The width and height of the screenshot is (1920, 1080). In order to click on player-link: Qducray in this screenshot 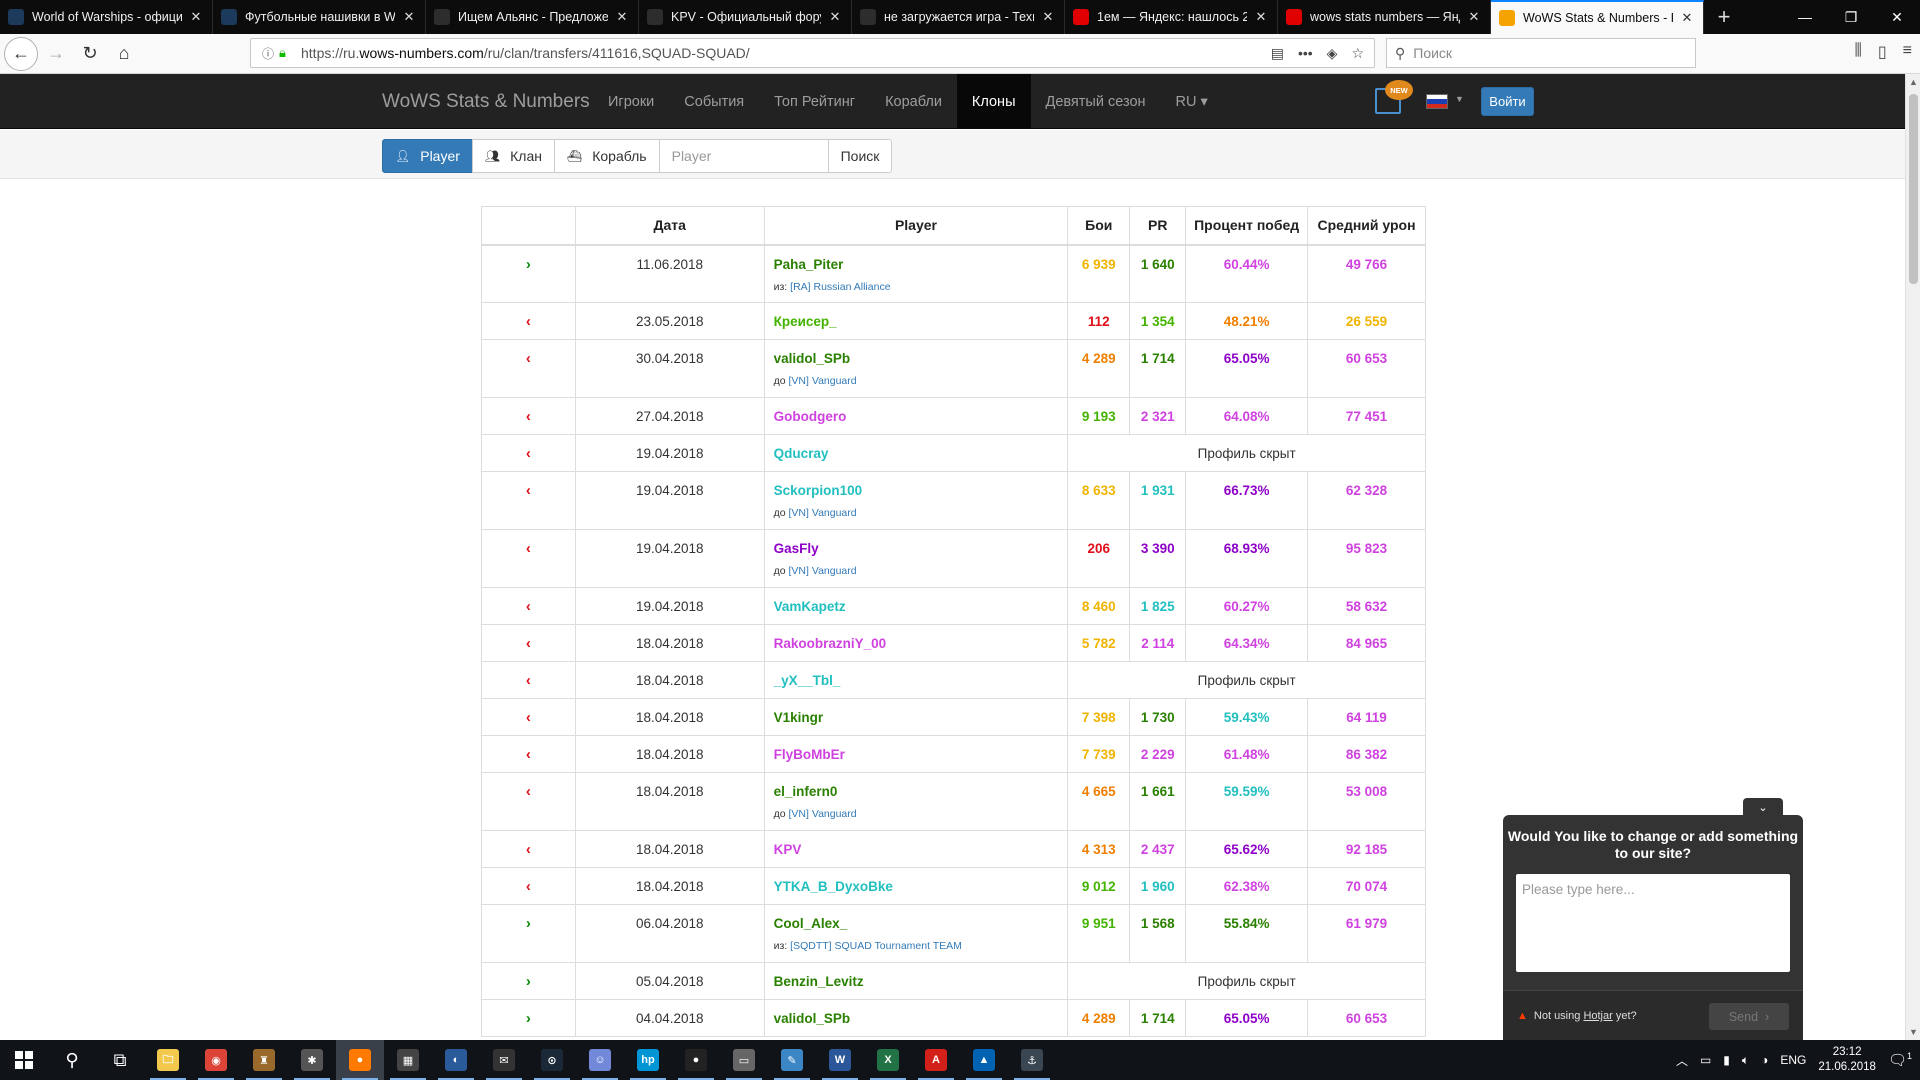, I will do `click(921, 453)`.